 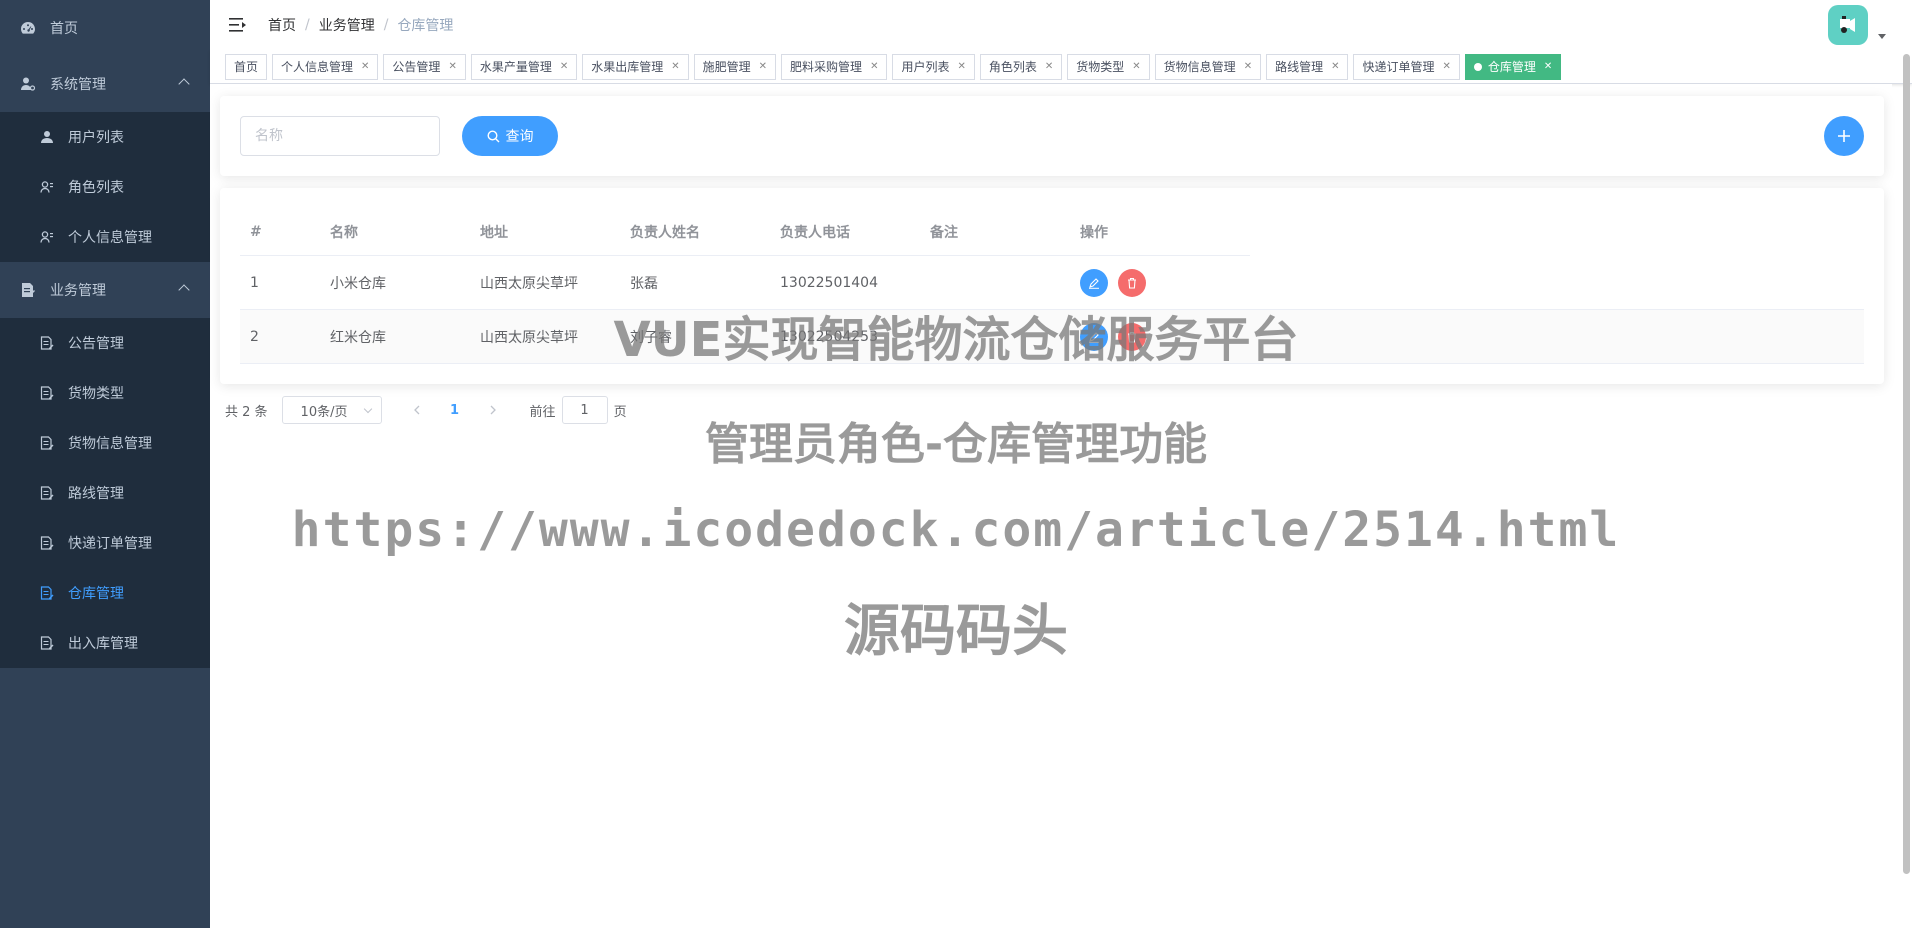 What do you see at coordinates (1094, 232) in the screenshot?
I see `column-header: 操作` at bounding box center [1094, 232].